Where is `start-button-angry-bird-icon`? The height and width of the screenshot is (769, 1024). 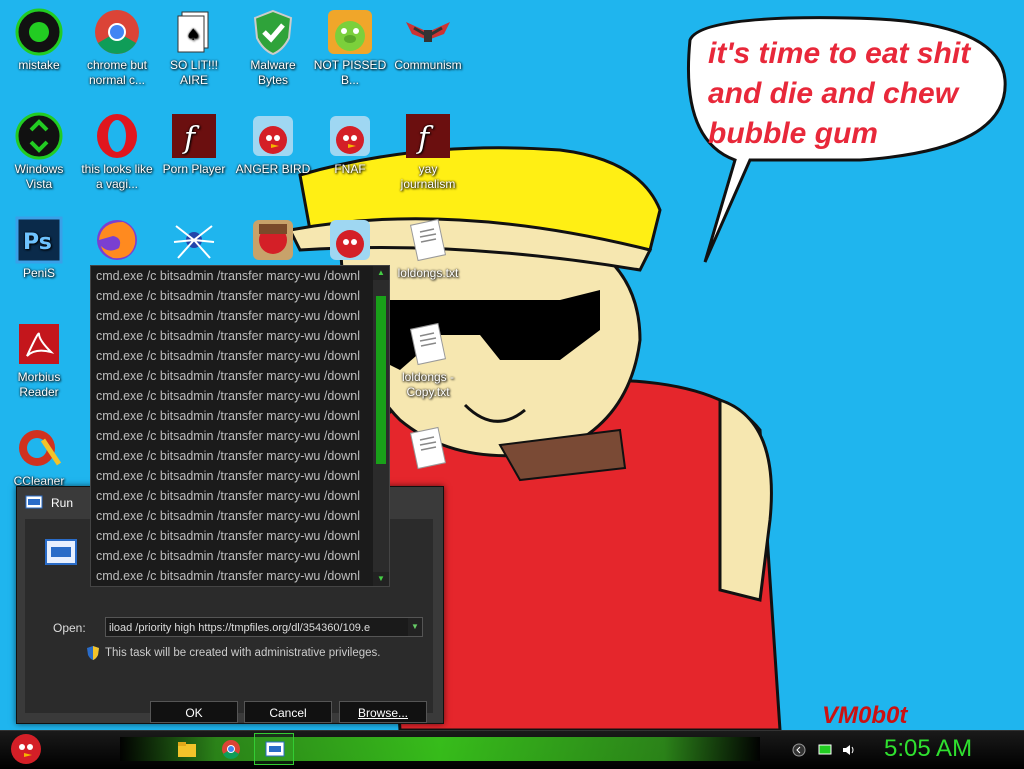
start-button-angry-bird-icon is located at coordinates (26, 747).